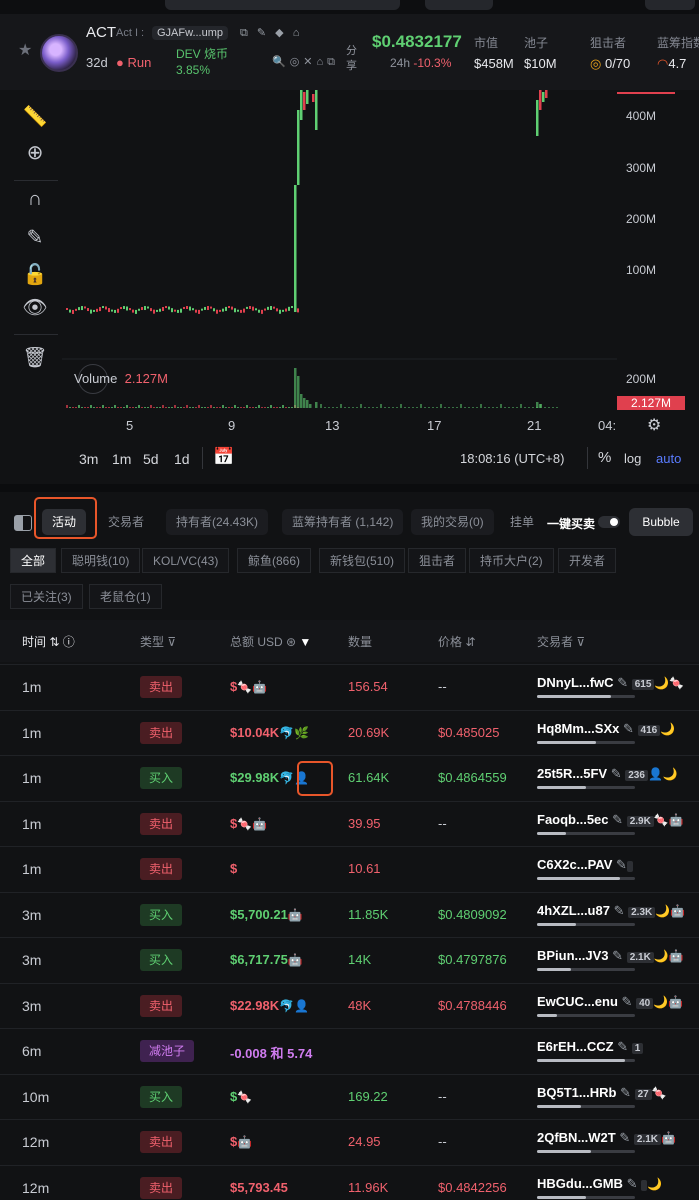  I want to click on bubble-button: Bubble, so click(661, 522).